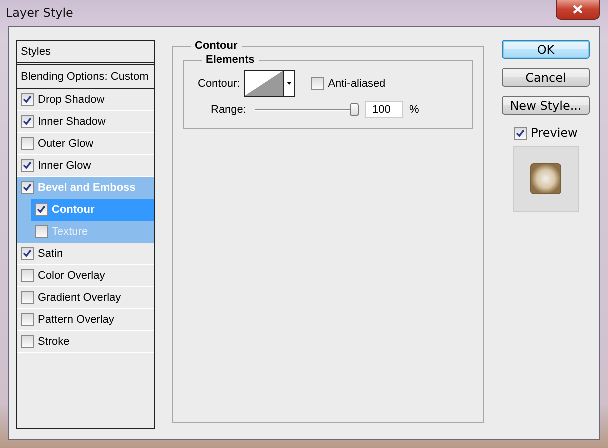 The height and width of the screenshot is (448, 608). I want to click on dialog-button: OK, so click(546, 49).